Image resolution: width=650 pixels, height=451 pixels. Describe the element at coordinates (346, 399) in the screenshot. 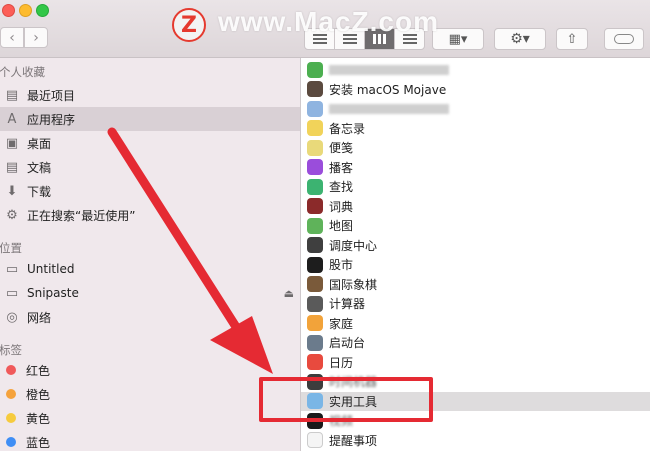

I see `highlight-box-annotation` at that location.